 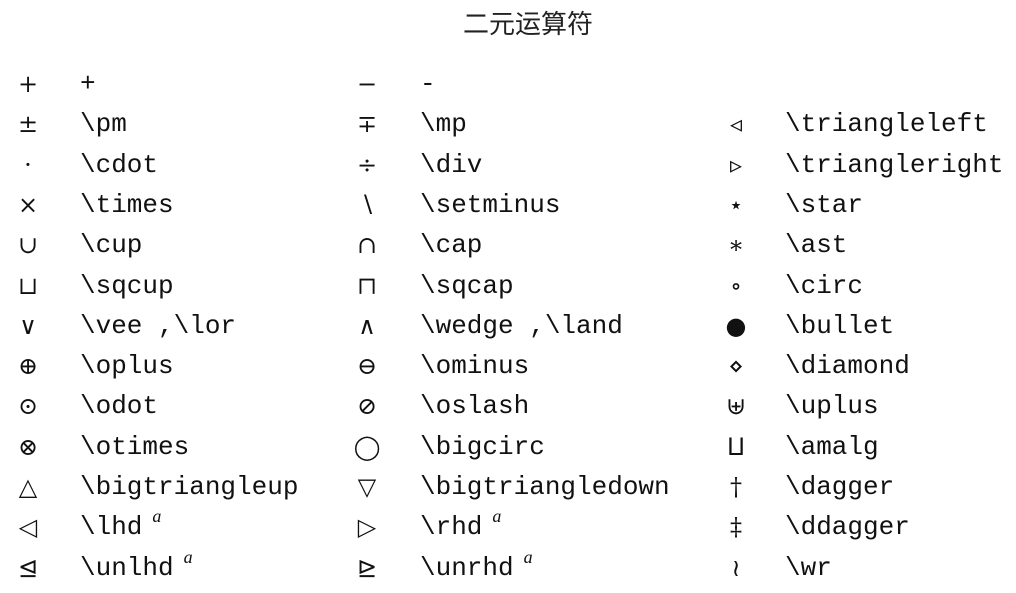 I want to click on symbol-glyph: ∩, so click(x=367, y=245).